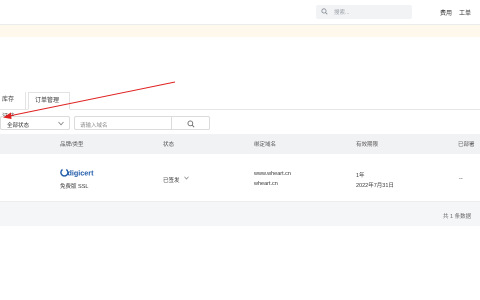 The image size is (480, 300). What do you see at coordinates (94, 125) in the screenshot?
I see `domain-search-placeholder: 请输入域名` at bounding box center [94, 125].